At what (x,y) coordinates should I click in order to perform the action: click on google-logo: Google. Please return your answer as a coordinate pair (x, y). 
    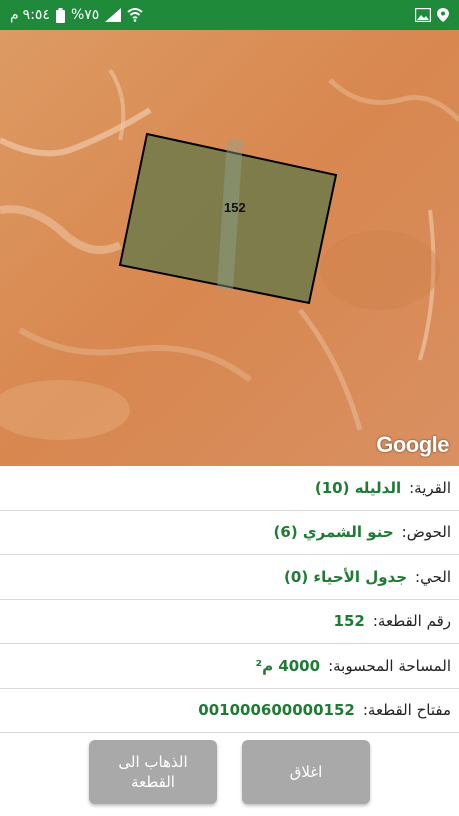
    Looking at the image, I should click on (412, 444).